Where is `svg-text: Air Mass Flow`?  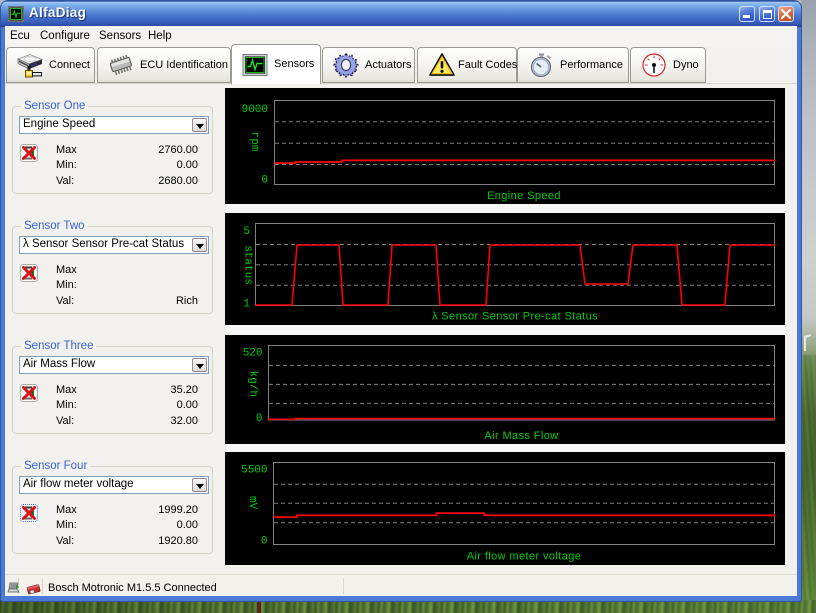 svg-text: Air Mass Flow is located at coordinates (521, 436).